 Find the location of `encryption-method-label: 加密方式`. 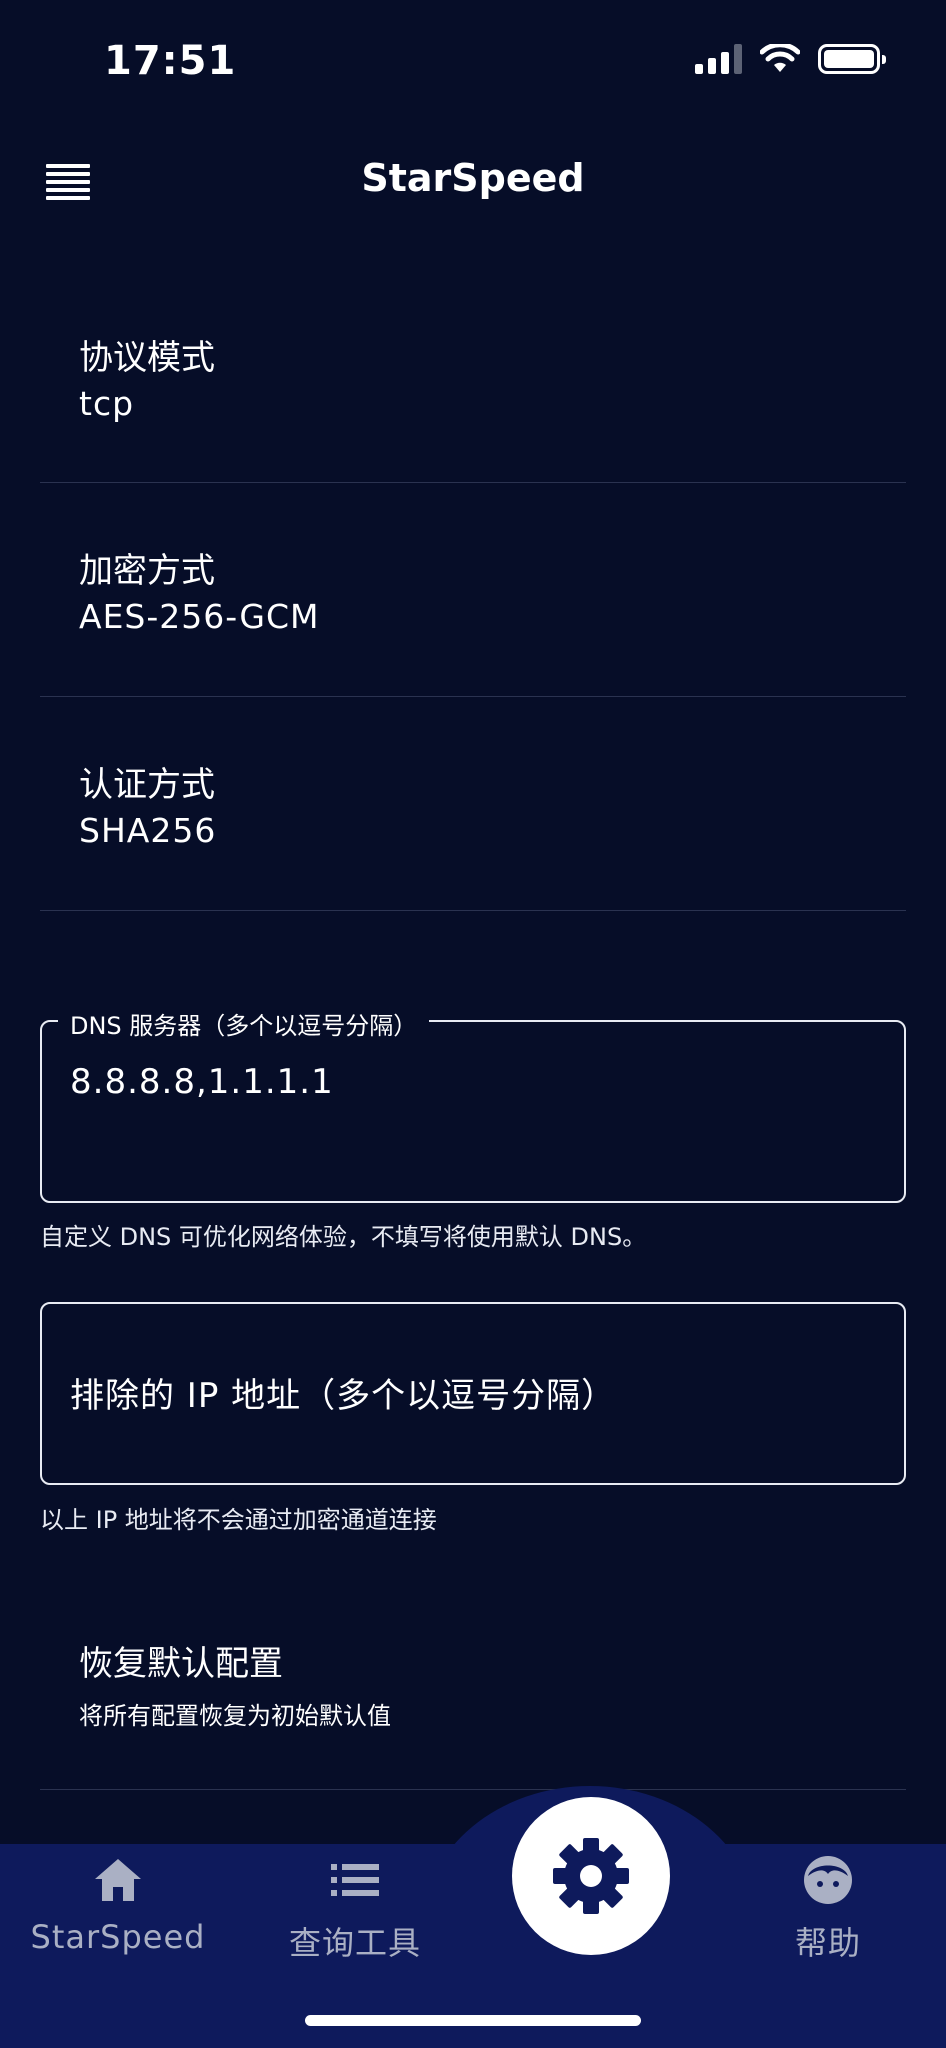

encryption-method-label: 加密方式 is located at coordinates (147, 571).